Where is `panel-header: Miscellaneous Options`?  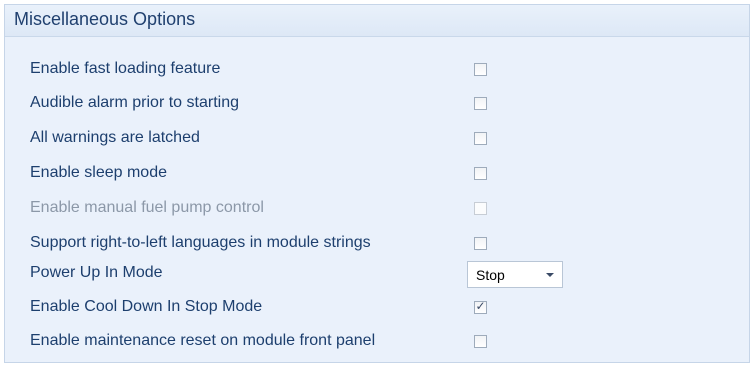
panel-header: Miscellaneous Options is located at coordinates (377, 21).